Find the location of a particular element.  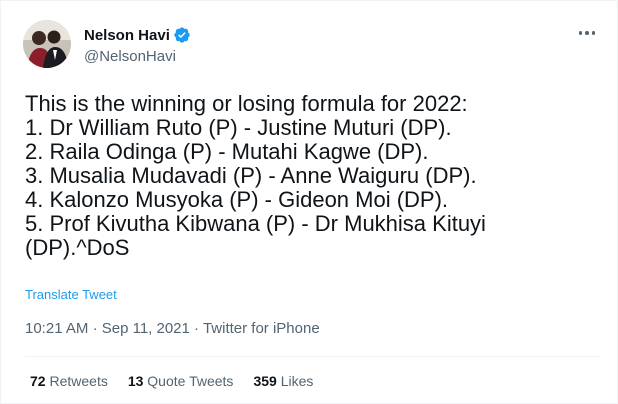

author-name-row: Nelson Havi is located at coordinates (137, 35).